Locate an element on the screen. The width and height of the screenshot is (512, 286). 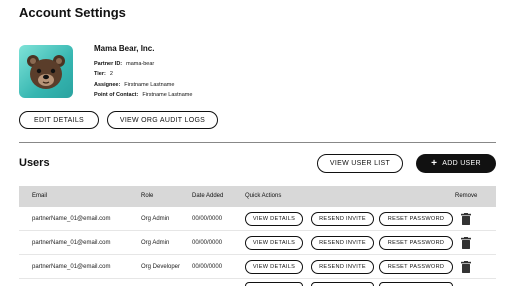
assignee-label: Assignee: is located at coordinates (107, 85).